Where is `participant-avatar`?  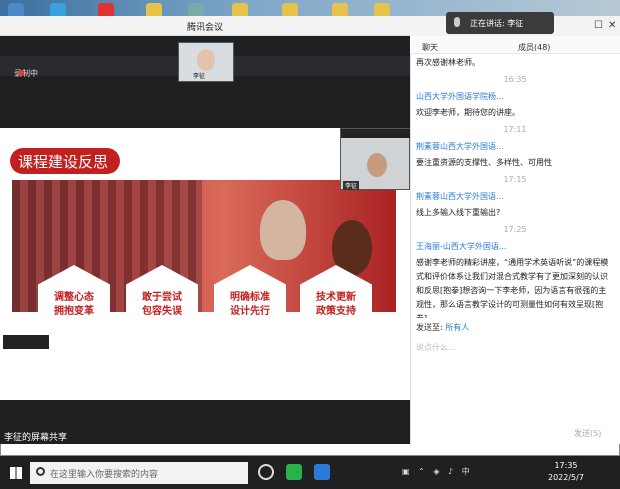
participant-avatar is located at coordinates (206, 60).